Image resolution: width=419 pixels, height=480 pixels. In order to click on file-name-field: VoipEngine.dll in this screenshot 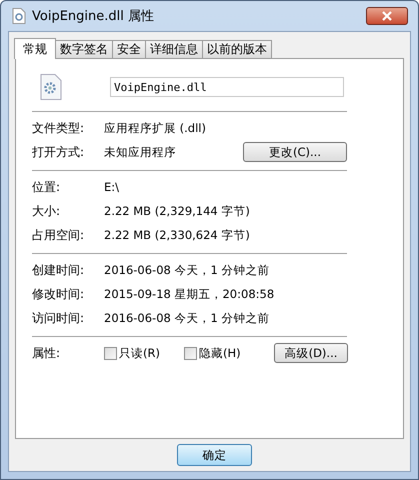, I will do `click(227, 87)`.